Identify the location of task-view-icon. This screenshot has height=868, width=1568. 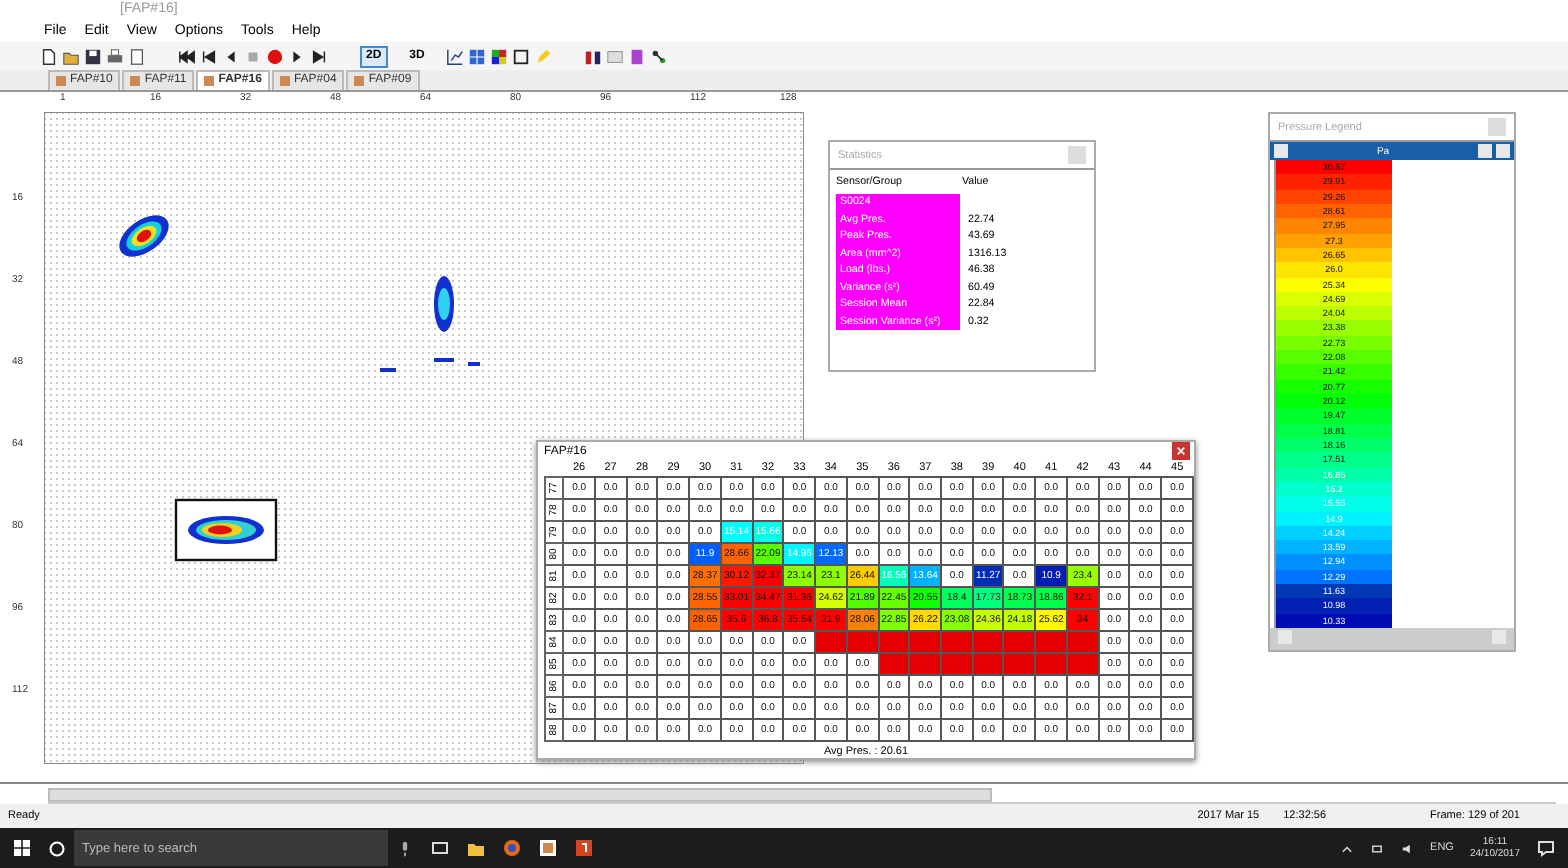
(440, 848).